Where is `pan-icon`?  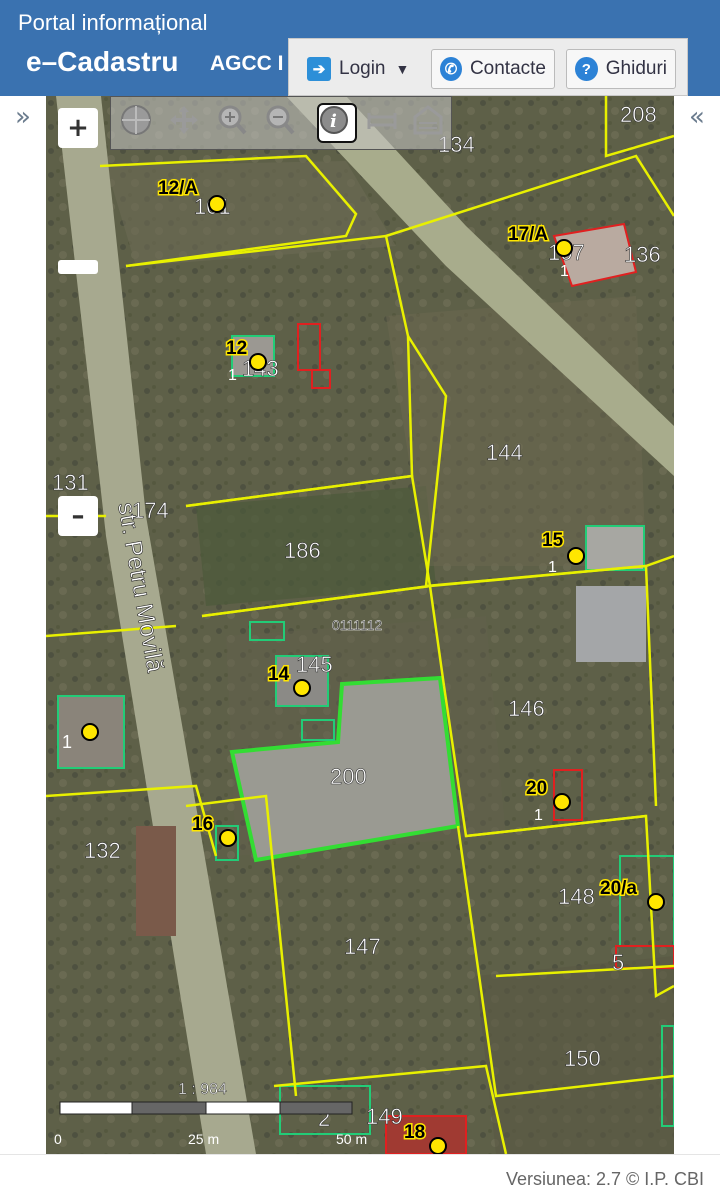 pan-icon is located at coordinates (187, 123).